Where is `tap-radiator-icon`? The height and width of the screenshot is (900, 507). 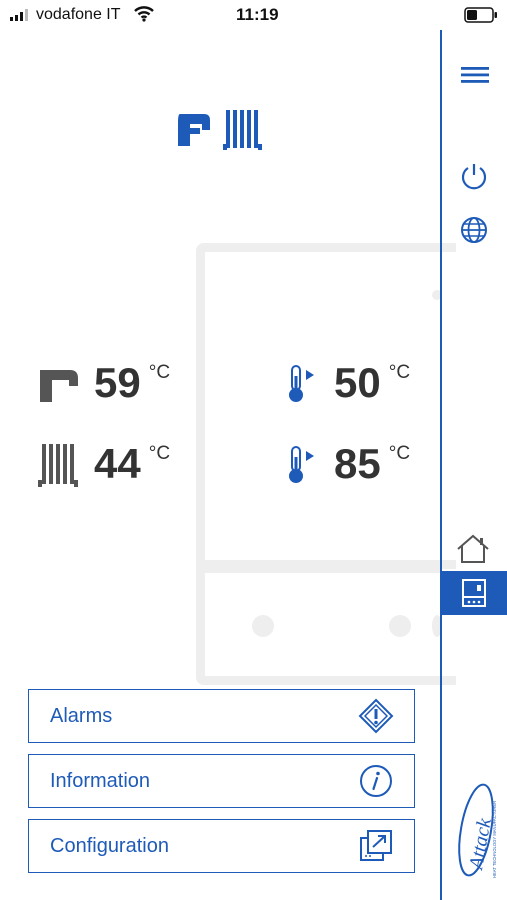 tap-radiator-icon is located at coordinates (220, 130).